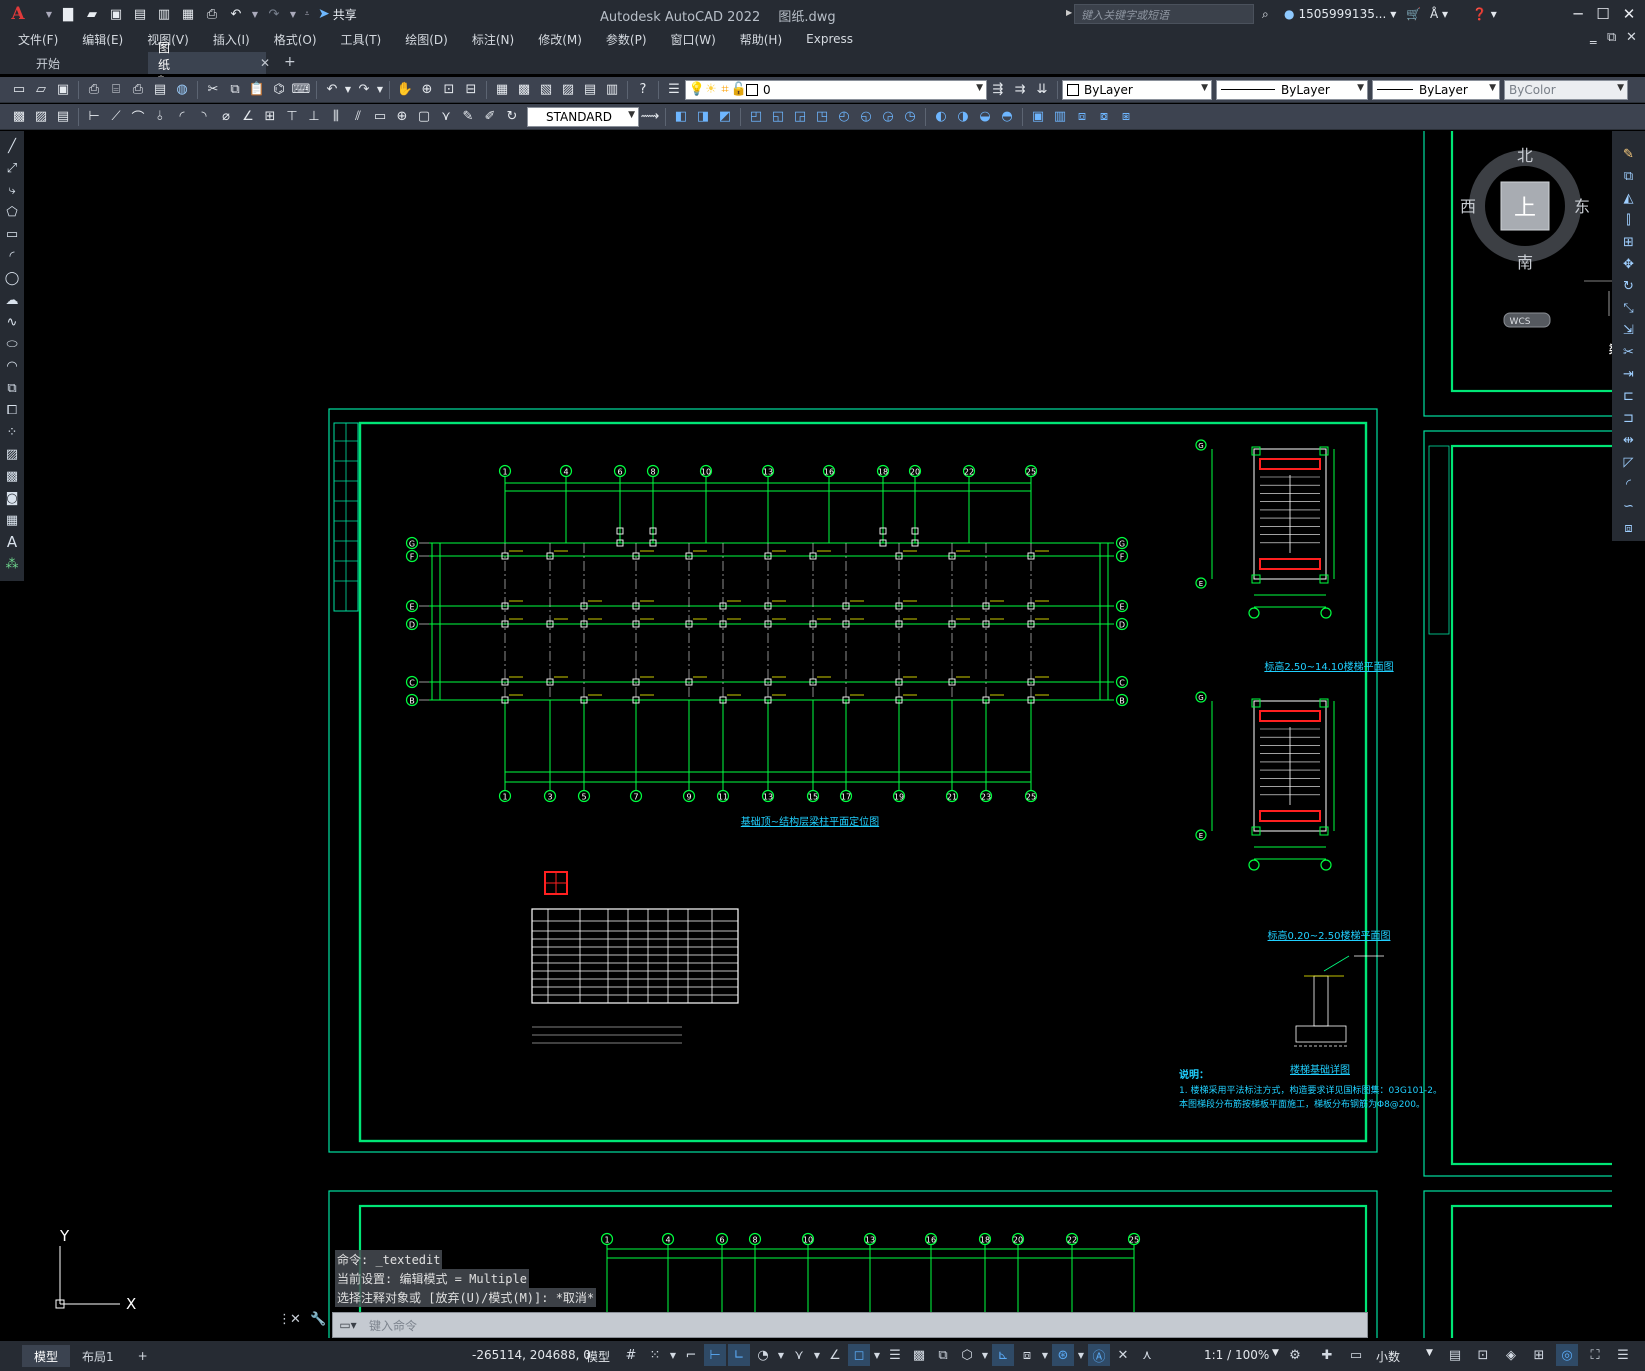 The image size is (1645, 1371). Describe the element at coordinates (512, 117) in the screenshot. I see `dim-update-icon: ↻` at that location.